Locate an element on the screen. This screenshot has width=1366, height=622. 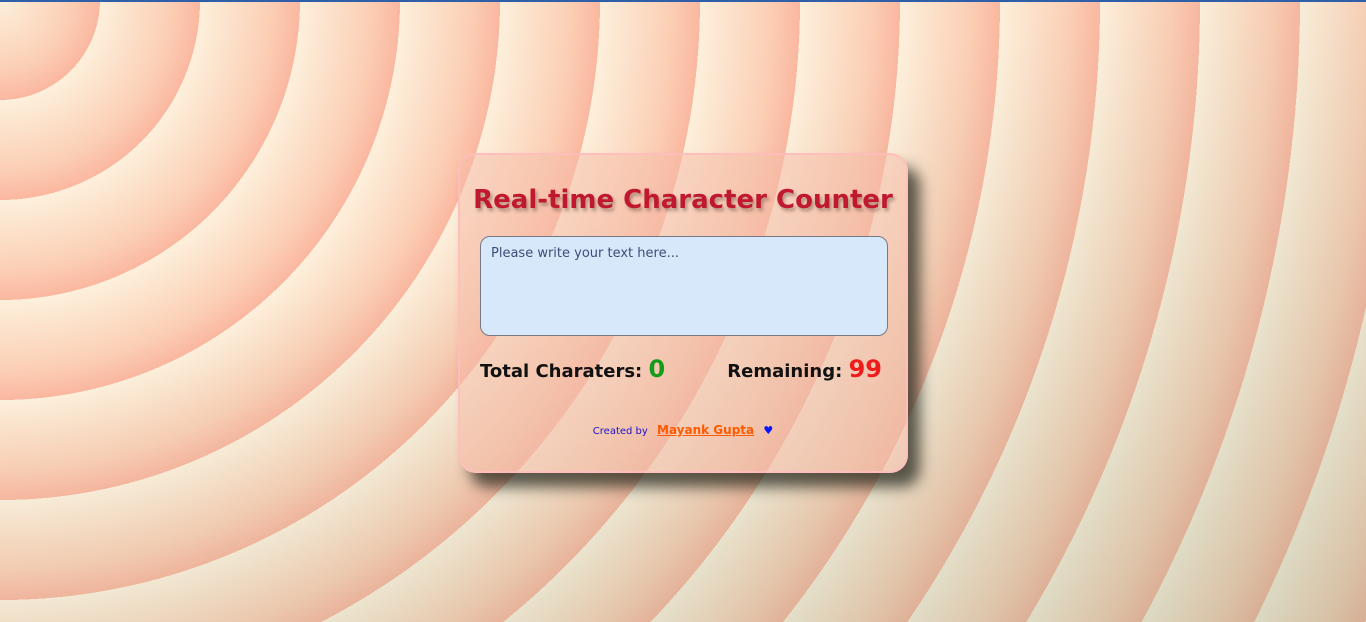
author-link: Mayank Gupta is located at coordinates (705, 430).